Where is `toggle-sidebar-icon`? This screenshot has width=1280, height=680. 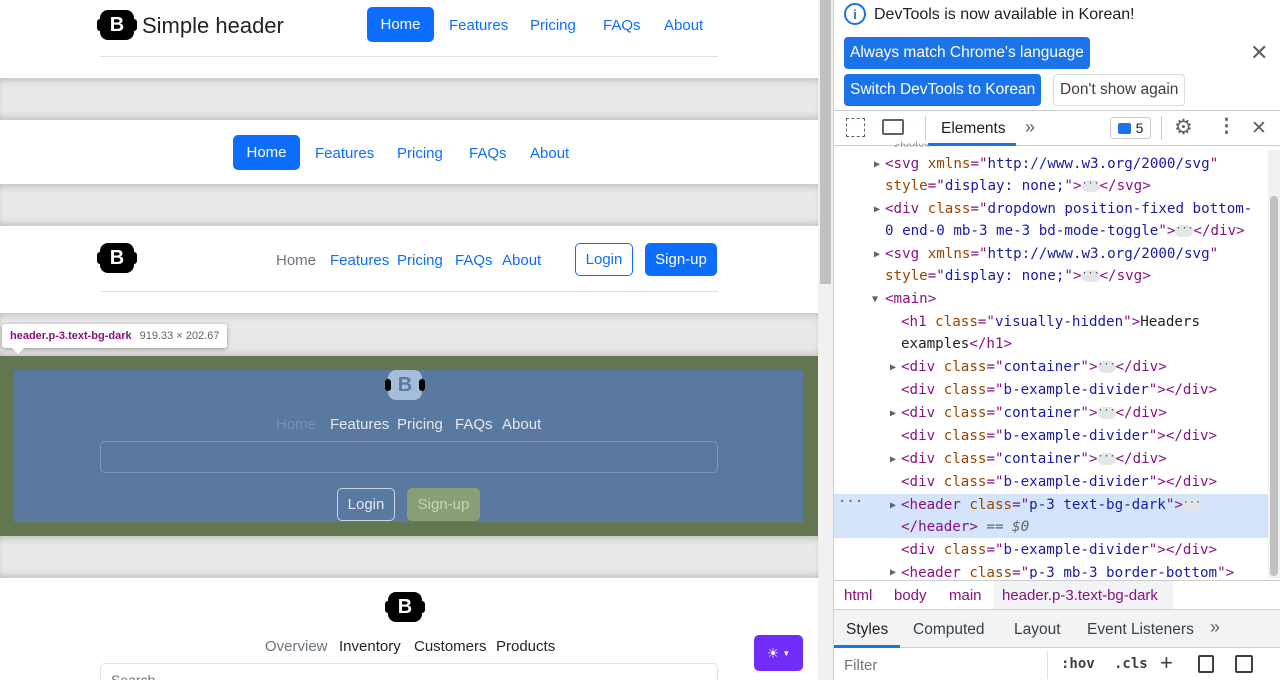
toggle-sidebar-icon is located at coordinates (1244, 664).